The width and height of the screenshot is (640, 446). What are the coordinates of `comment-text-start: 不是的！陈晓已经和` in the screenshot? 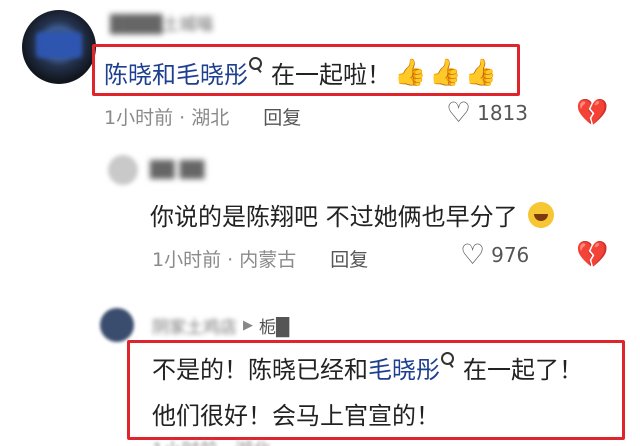 It's located at (260, 370).